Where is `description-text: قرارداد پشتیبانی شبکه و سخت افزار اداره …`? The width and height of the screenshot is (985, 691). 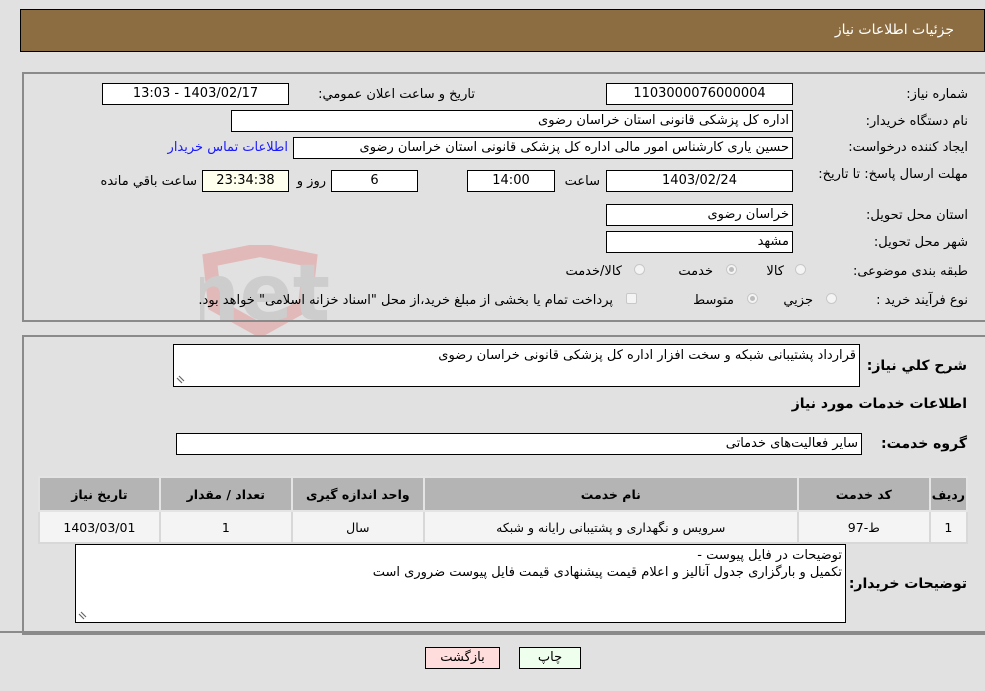
description-text: قرارداد پشتیبانی شبکه و سخت افزار اداره … is located at coordinates (647, 355).